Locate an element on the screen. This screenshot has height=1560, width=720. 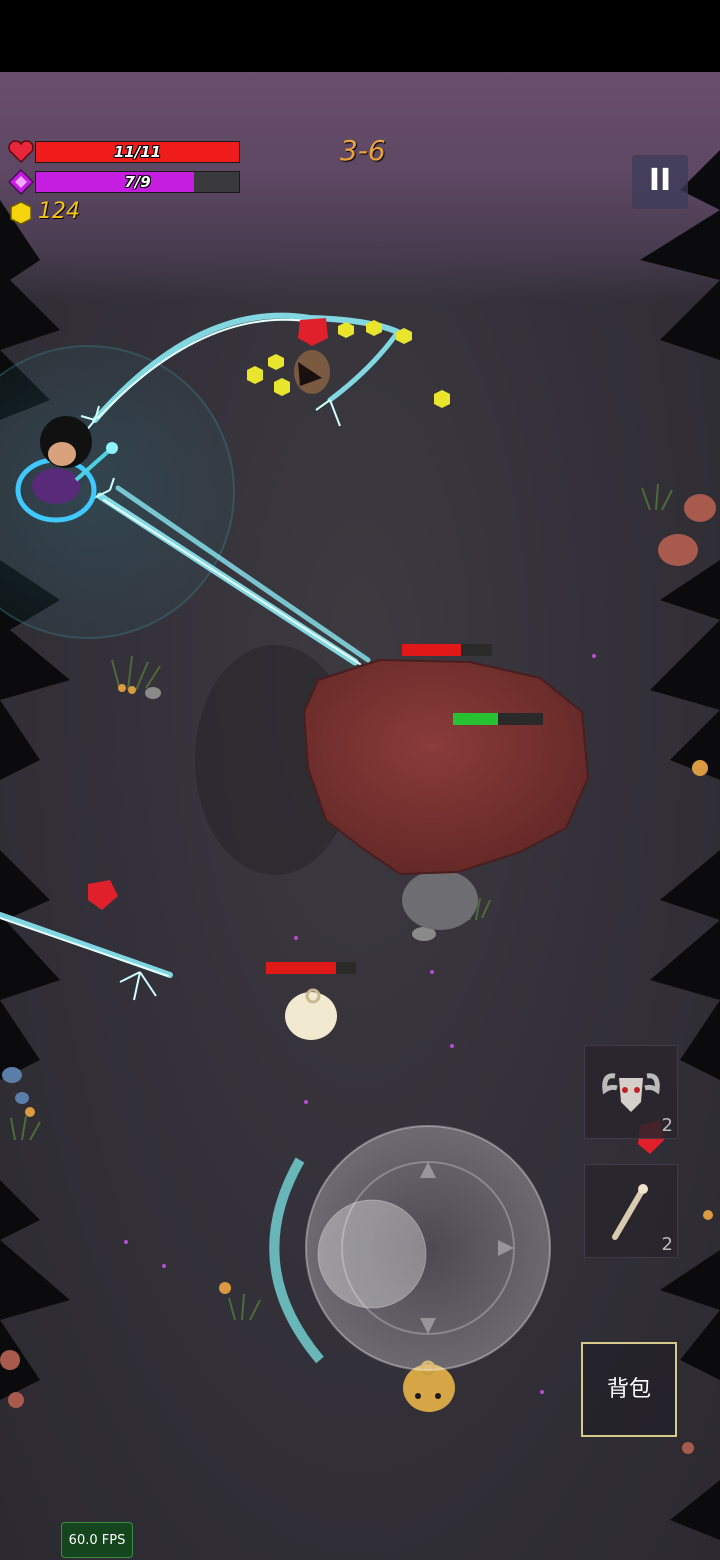
heart-icon is located at coordinates (21, 152).